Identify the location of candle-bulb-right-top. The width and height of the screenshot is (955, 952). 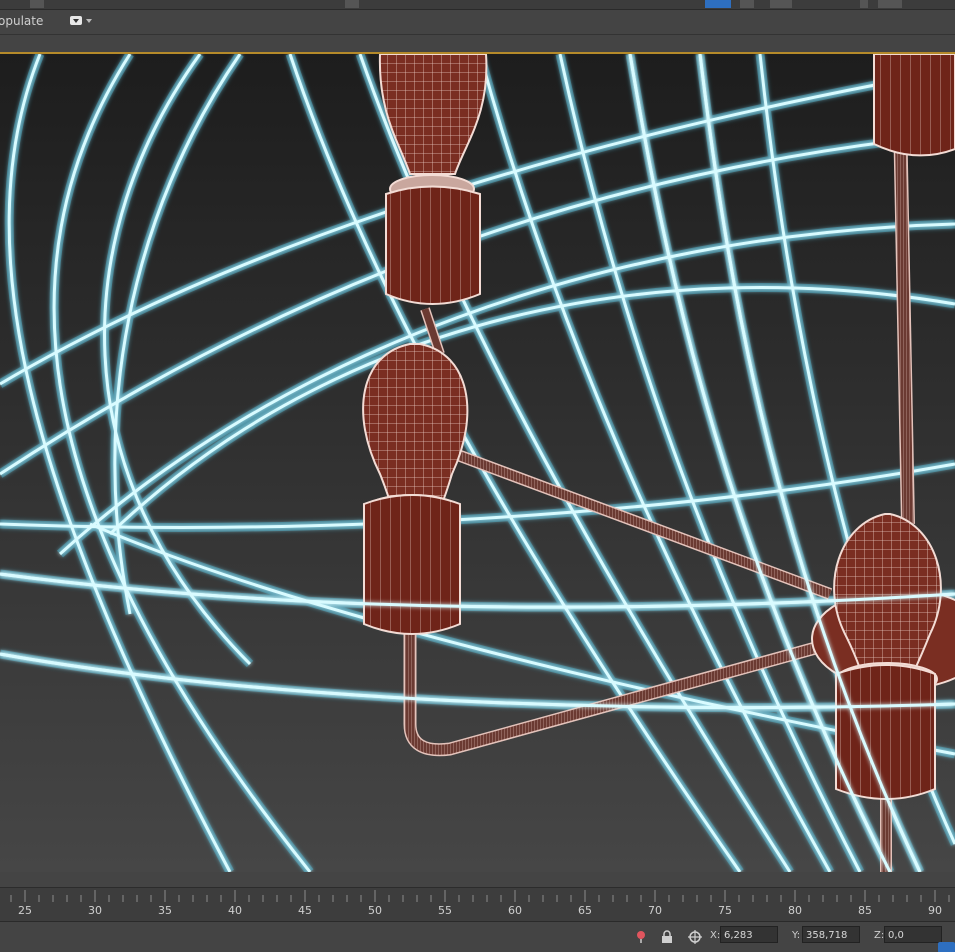
(914, 105).